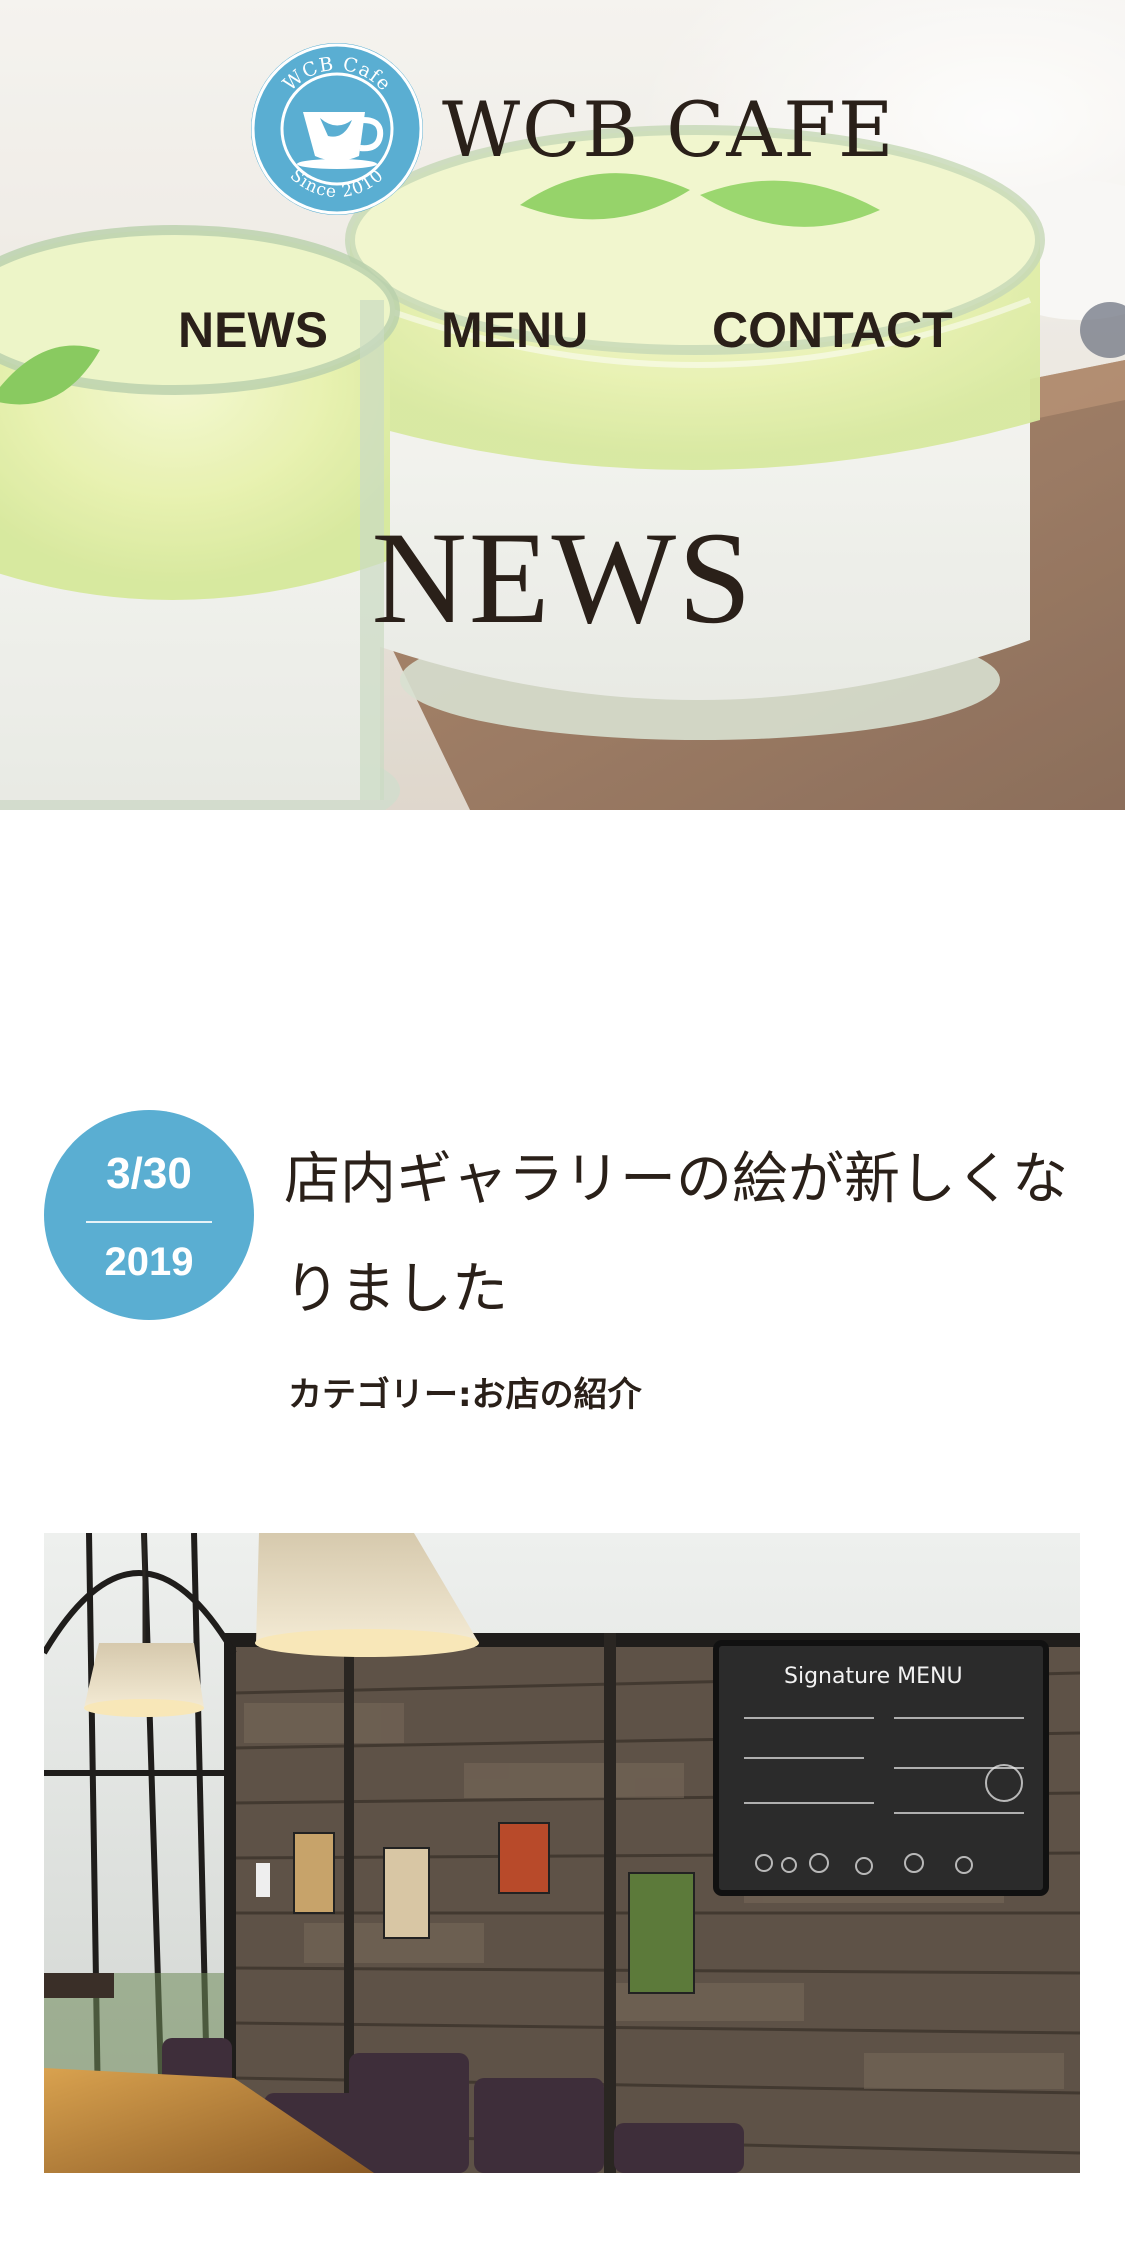  Describe the element at coordinates (253, 330) in the screenshot. I see `nav-item-news: NEWS` at that location.